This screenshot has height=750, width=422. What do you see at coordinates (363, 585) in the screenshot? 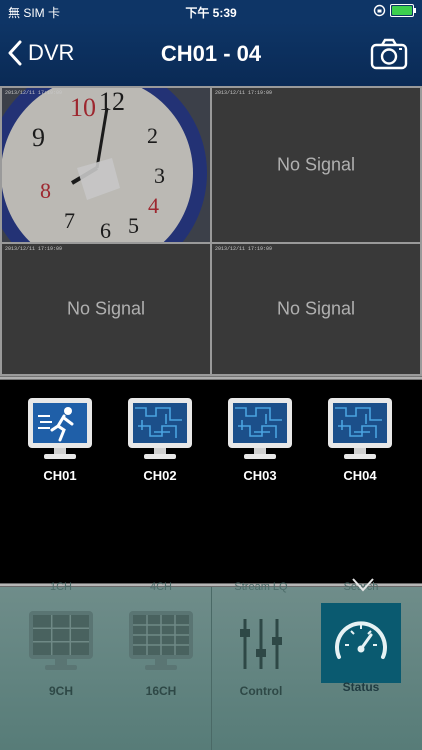
I see `chevron-down-icon` at bounding box center [363, 585].